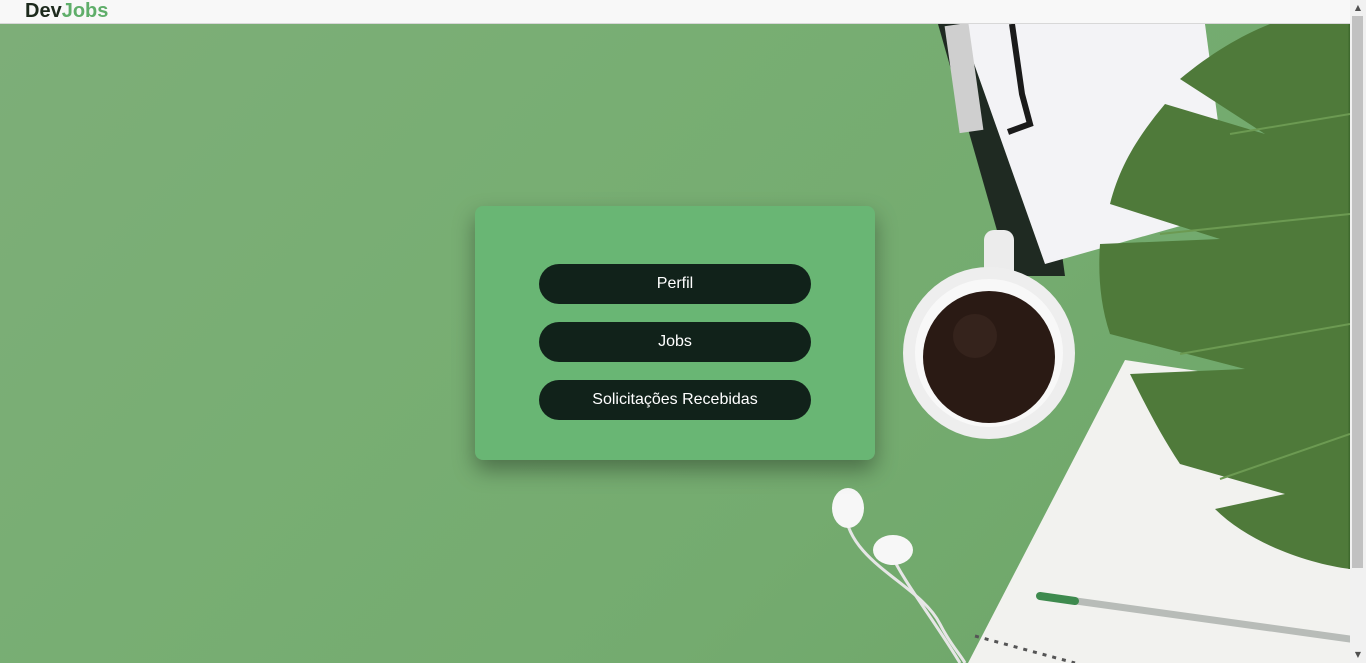 The image size is (1366, 663). I want to click on perfil-button: Perfil, so click(675, 284).